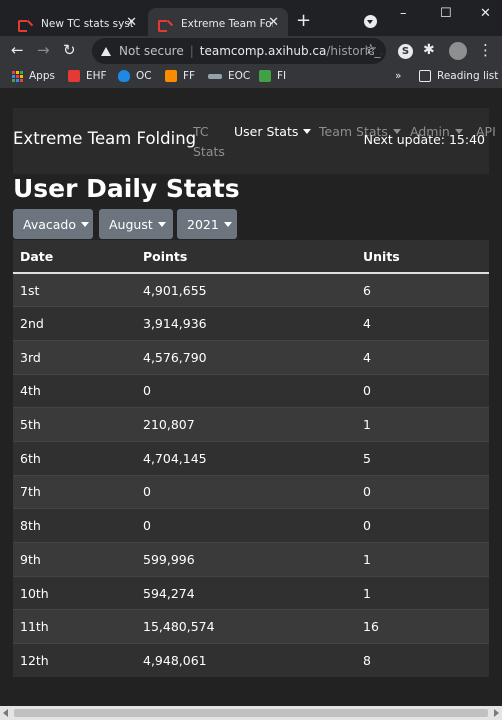 This screenshot has width=502, height=720. What do you see at coordinates (246, 592) in the screenshot?
I see `points-cell: 594,274` at bounding box center [246, 592].